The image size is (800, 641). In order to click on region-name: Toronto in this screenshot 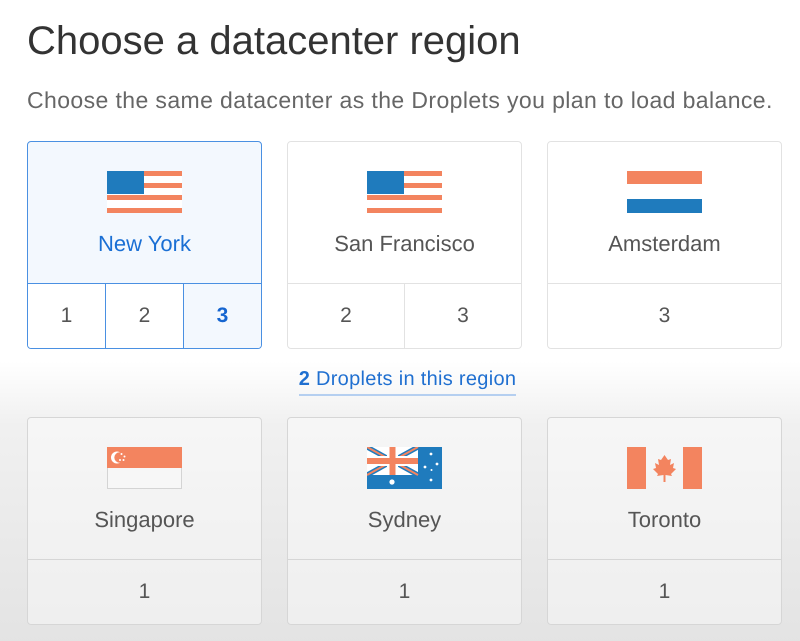, I will do `click(665, 520)`.